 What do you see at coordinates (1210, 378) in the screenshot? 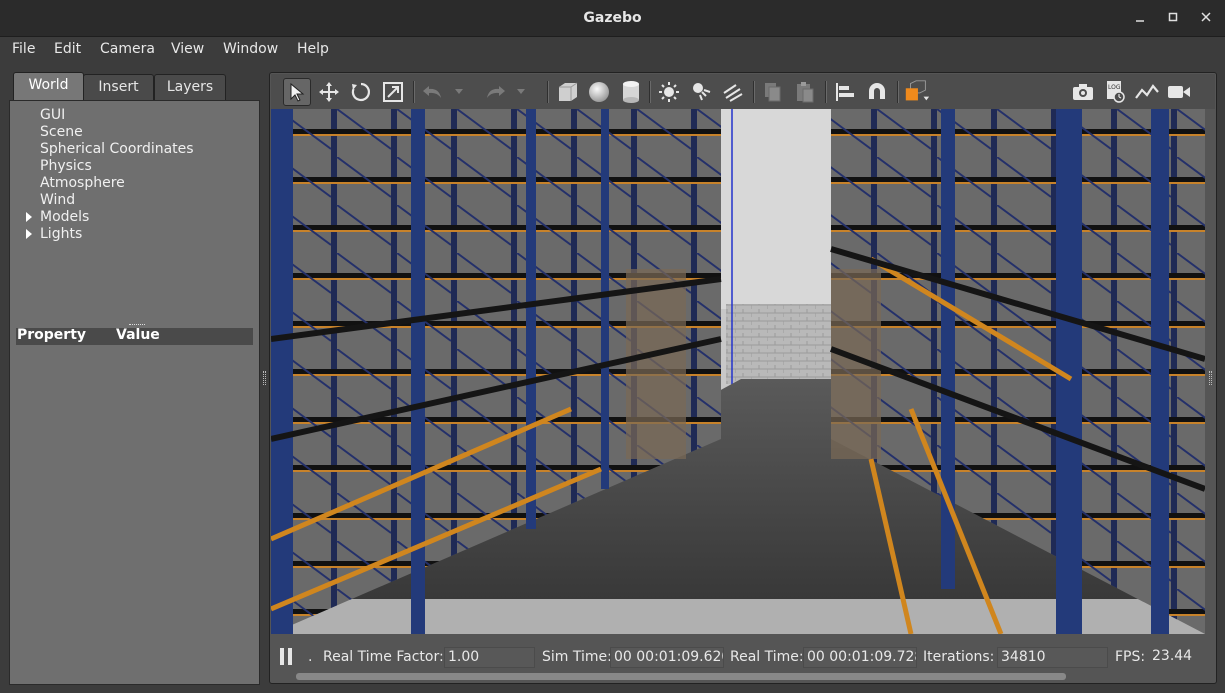
I see `right-splitter-handle` at bounding box center [1210, 378].